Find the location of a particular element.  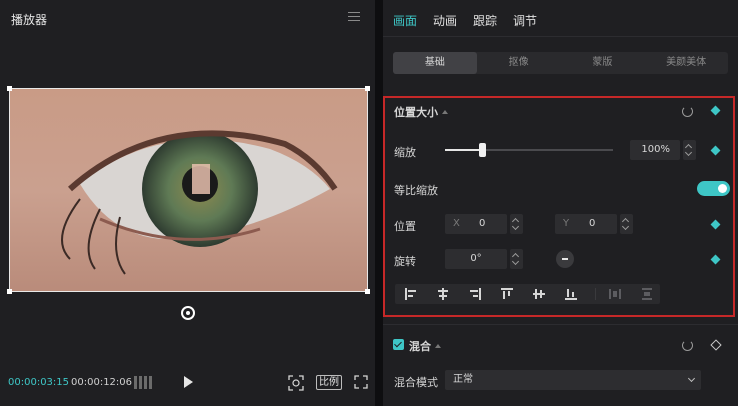

subtab-segment: 基础 抠像 蒙版 美颜美体 is located at coordinates (560, 63).